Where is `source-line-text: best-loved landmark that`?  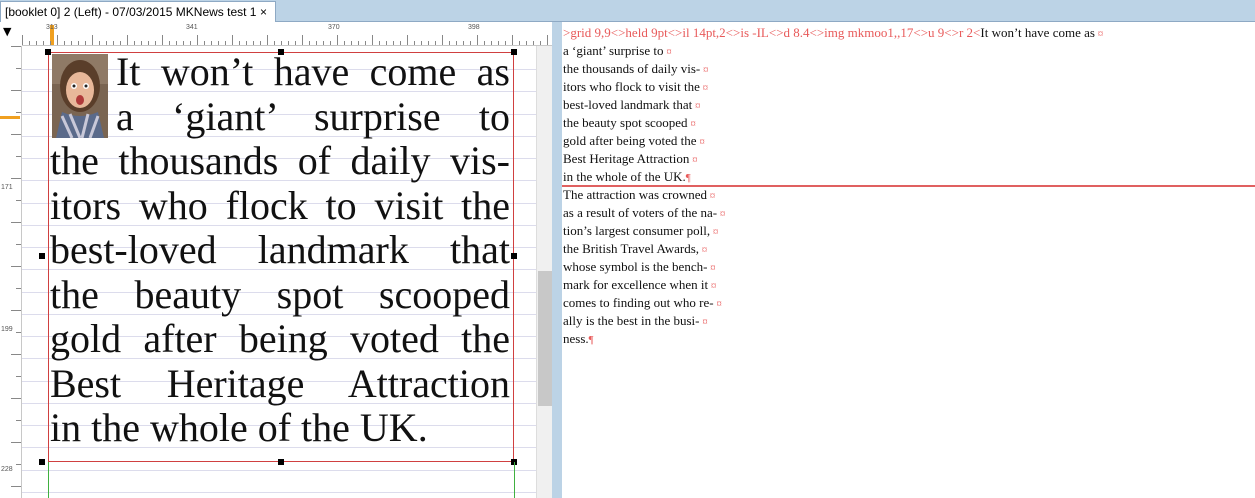 source-line-text: best-loved landmark that is located at coordinates (628, 104).